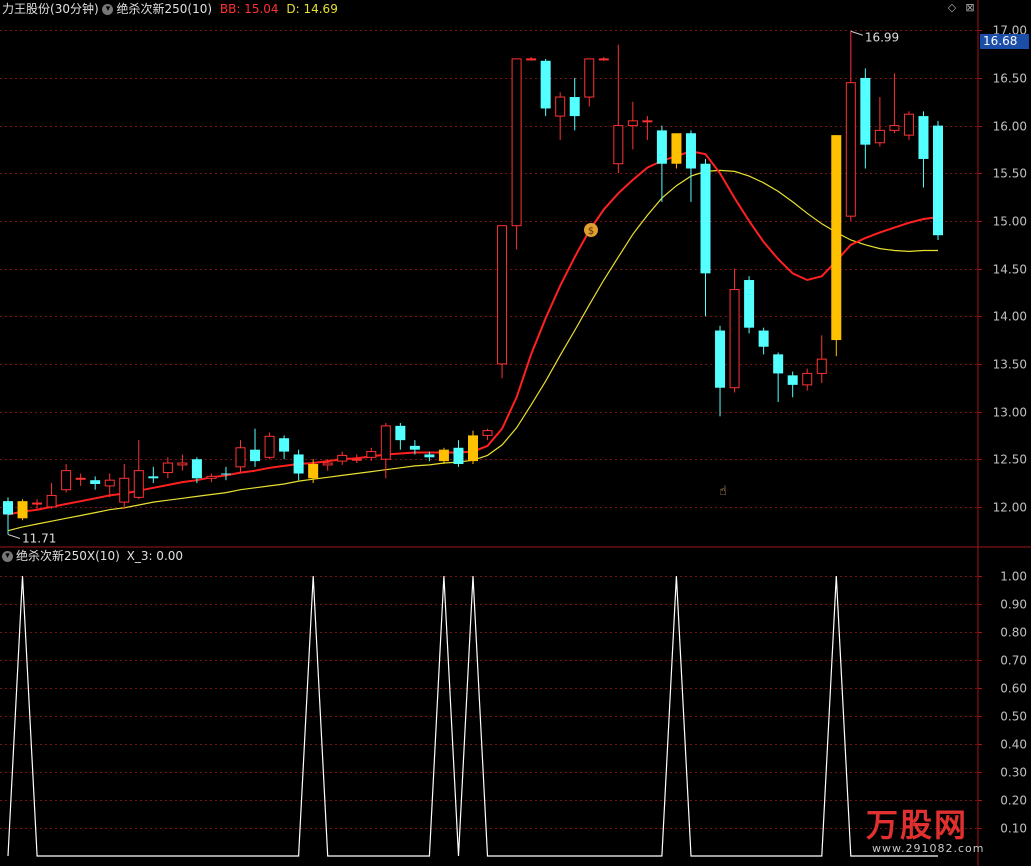 The width and height of the screenshot is (1031, 866). Describe the element at coordinates (1013, 745) in the screenshot. I see `signal-tick-label: 0.40` at that location.